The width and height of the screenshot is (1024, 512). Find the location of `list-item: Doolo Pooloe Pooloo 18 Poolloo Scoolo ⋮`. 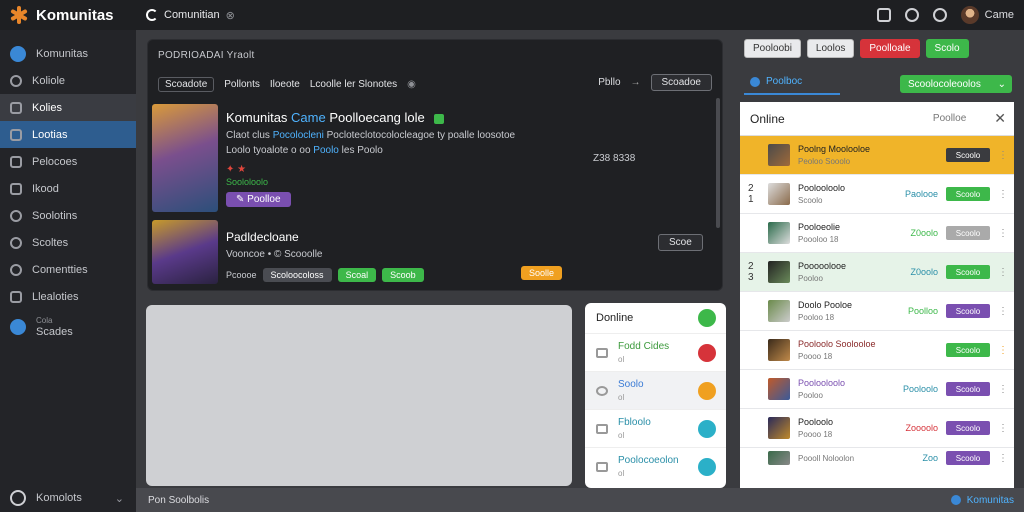

list-item: Doolo Pooloe Pooloo 18 Poolloo Scoolo ⋮ is located at coordinates (877, 311).